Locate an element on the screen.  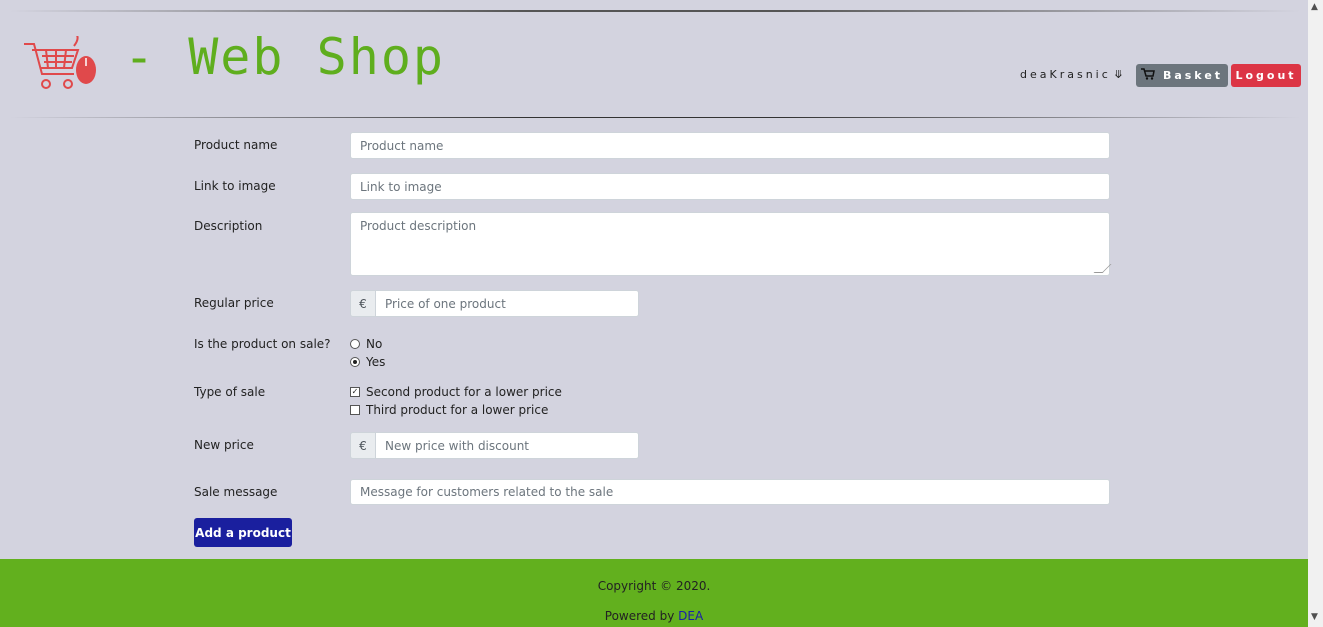
top-divider is located at coordinates (655, 11).